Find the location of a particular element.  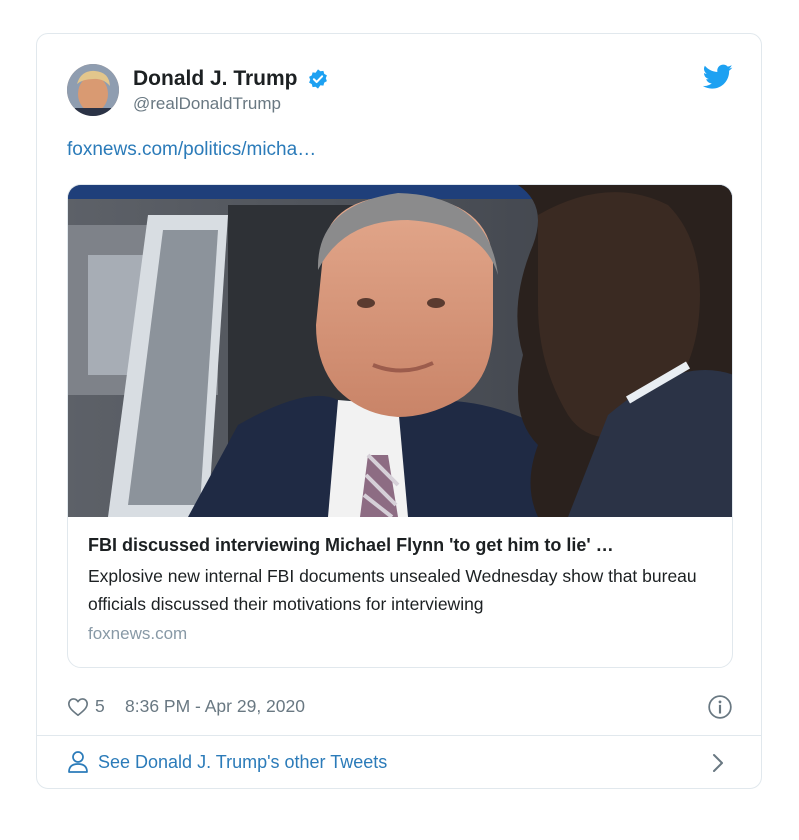

display-name: Donald J. Trump is located at coordinates (215, 79).